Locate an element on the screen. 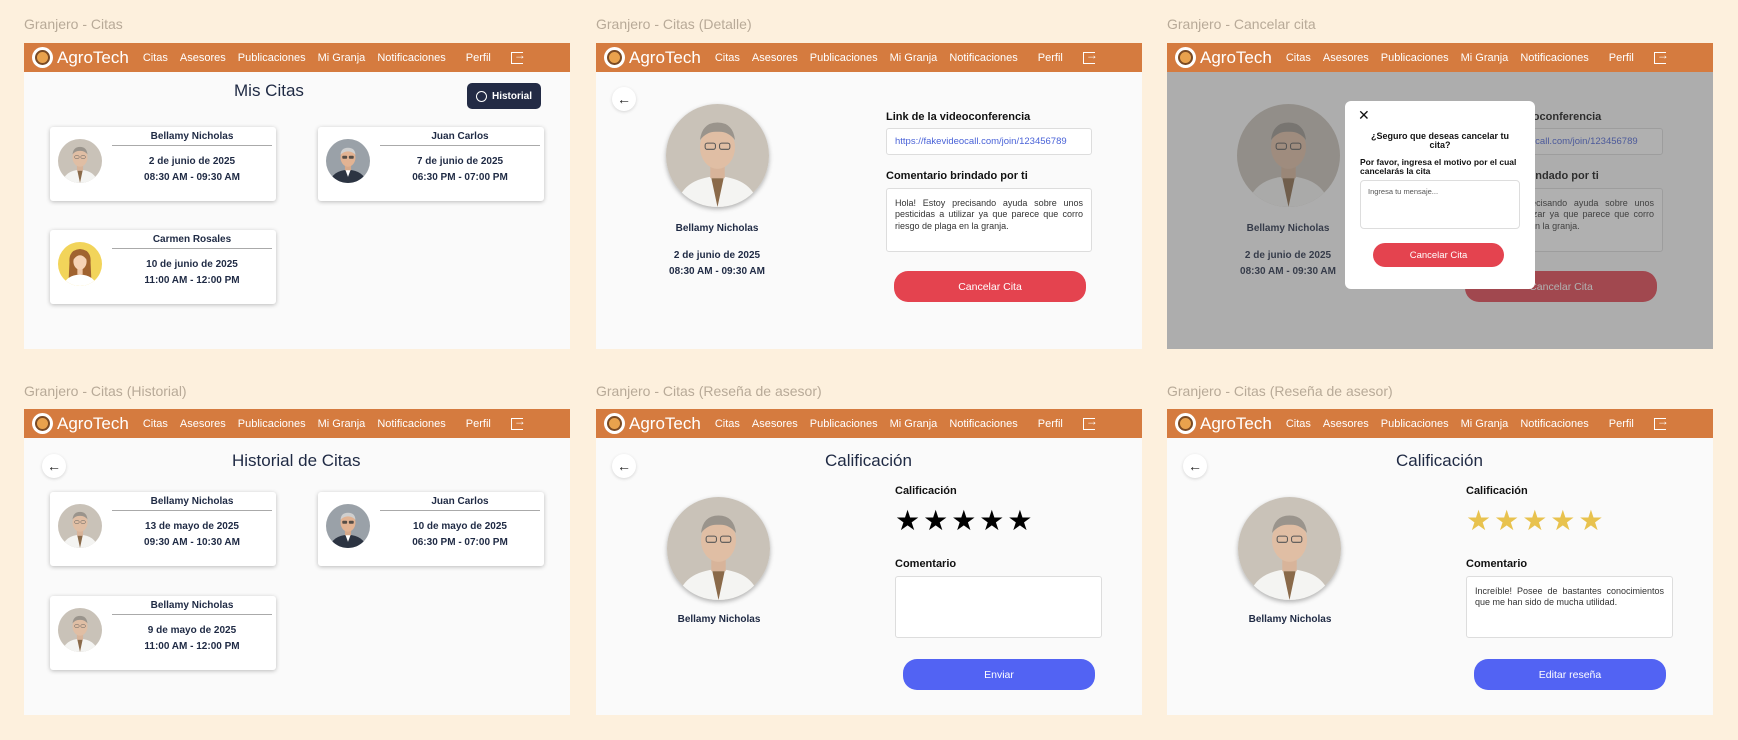 This screenshot has height=740, width=1738. history-button: Historial is located at coordinates (504, 96).